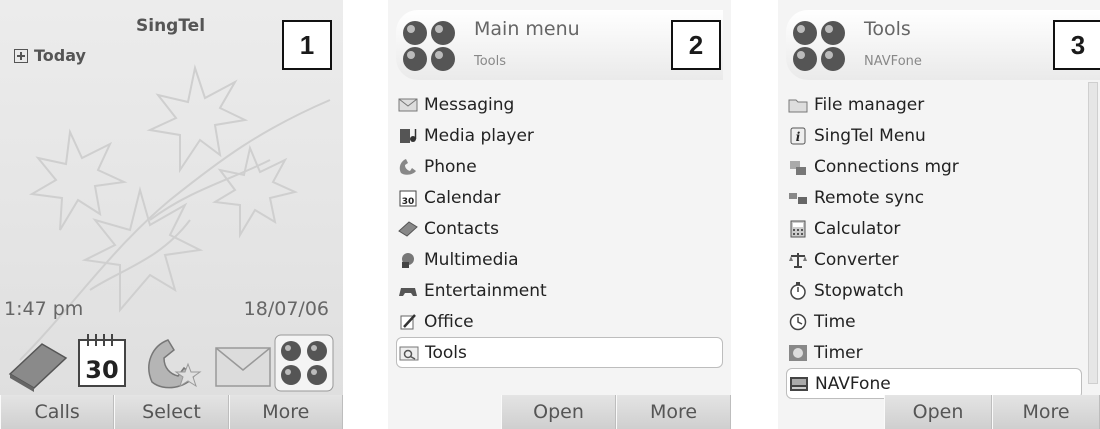  Describe the element at coordinates (408, 202) in the screenshot. I see `svg-text: 30` at that location.